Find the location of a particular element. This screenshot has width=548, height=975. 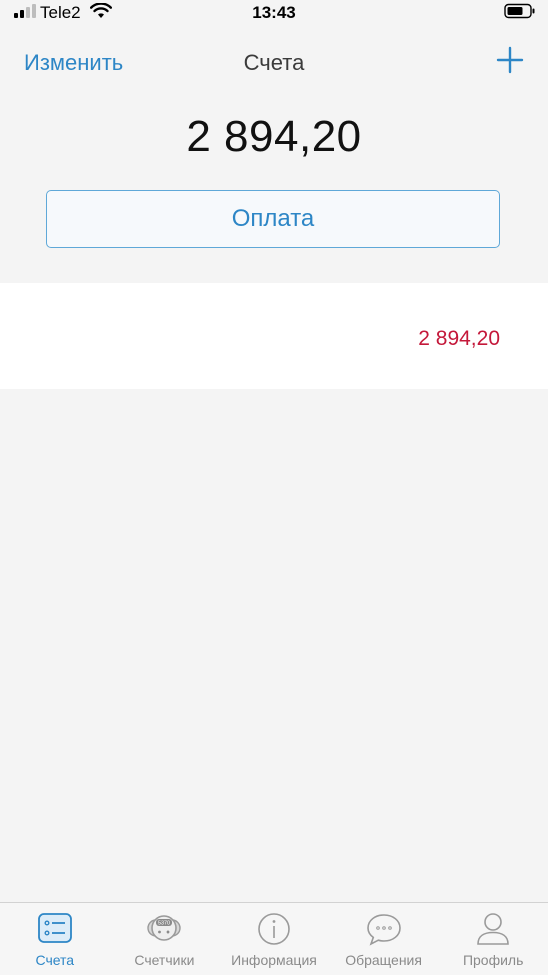

tab-requests: Обращения is located at coordinates (384, 939).